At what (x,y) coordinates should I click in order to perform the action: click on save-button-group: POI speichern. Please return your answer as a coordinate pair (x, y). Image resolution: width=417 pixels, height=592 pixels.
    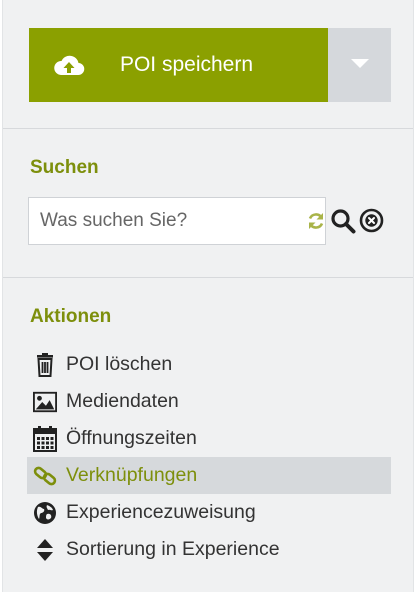
    Looking at the image, I should click on (210, 65).